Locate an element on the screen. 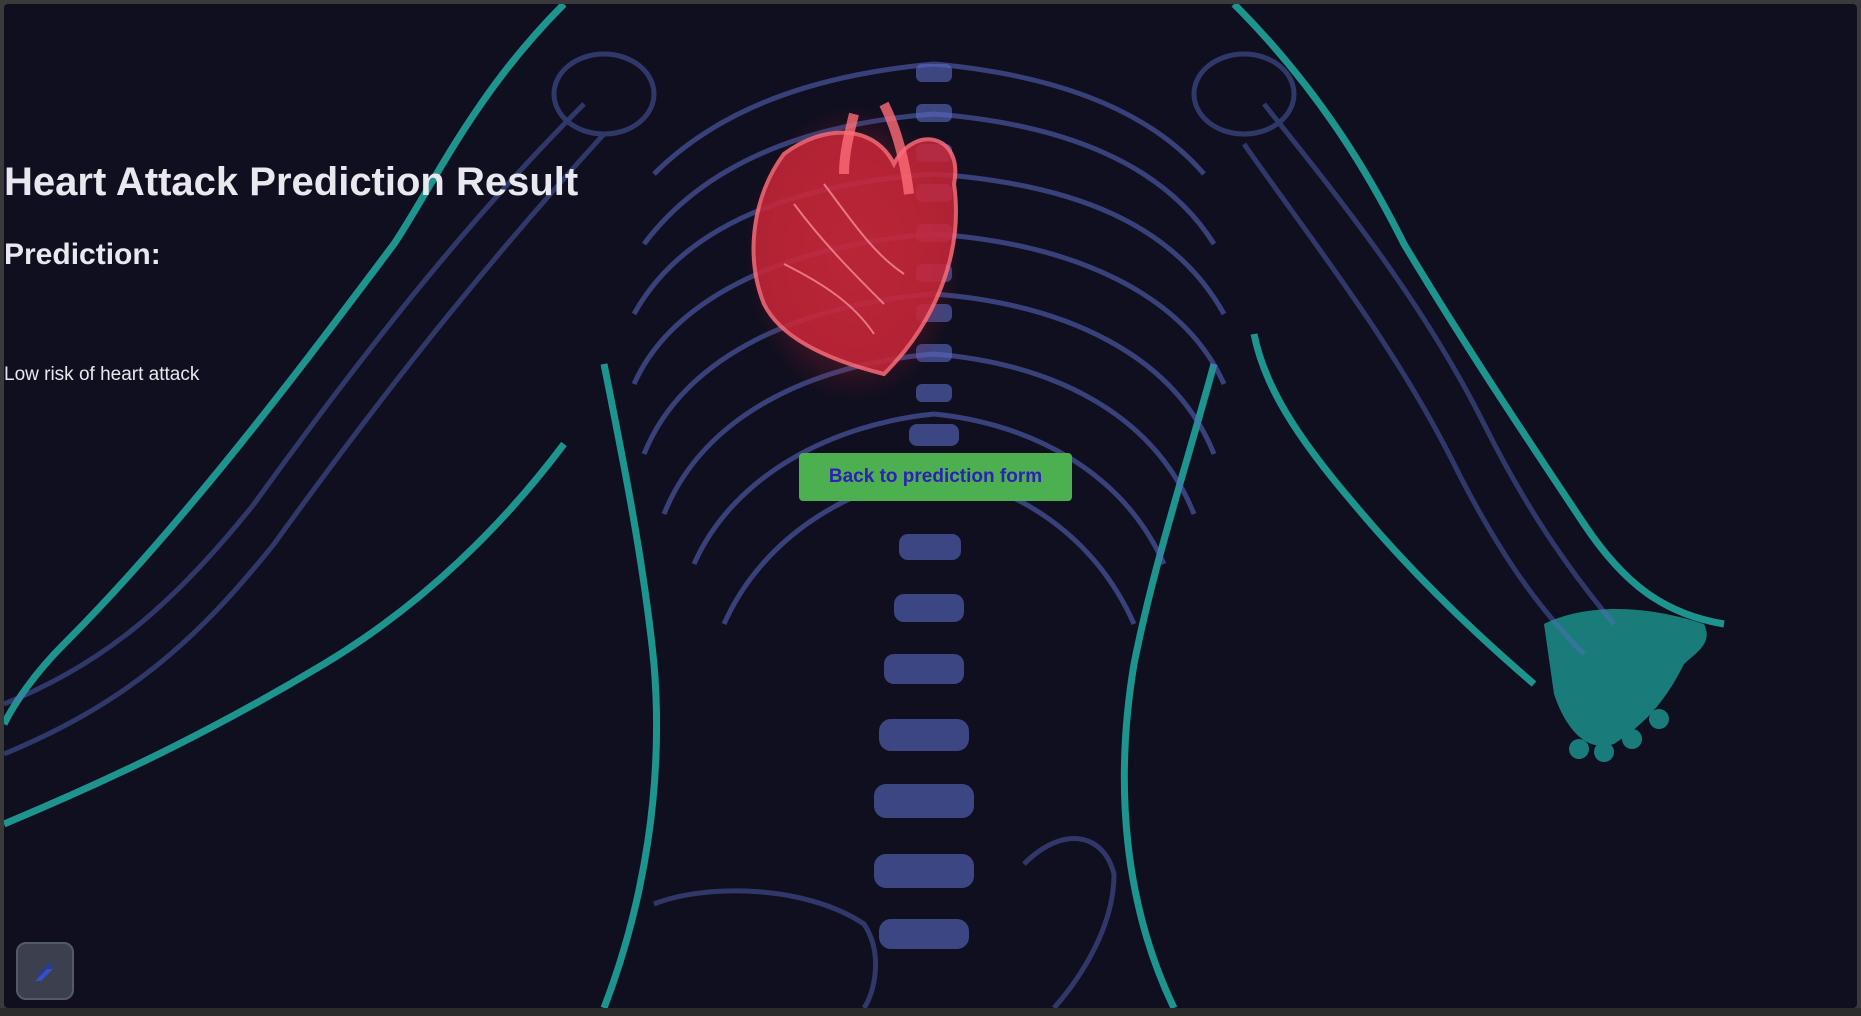  app-logo-icon is located at coordinates (45, 972).